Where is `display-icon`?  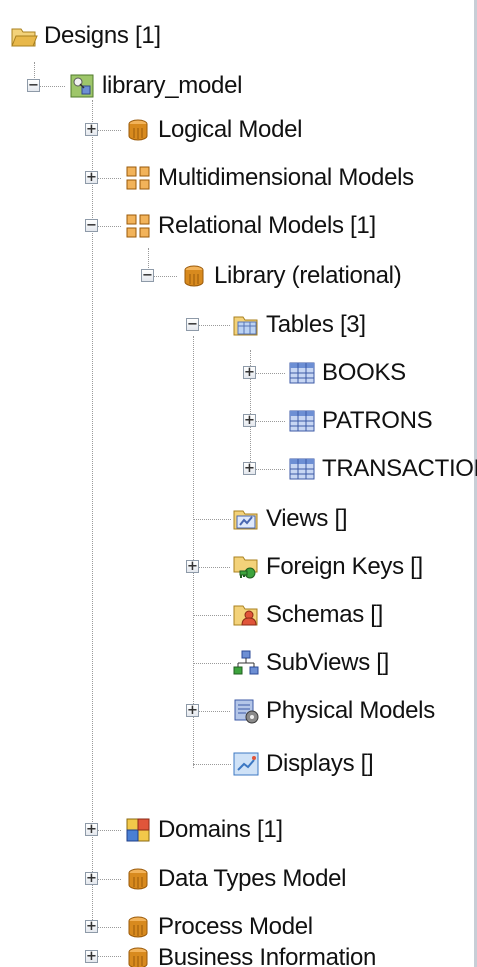
display-icon is located at coordinates (246, 764).